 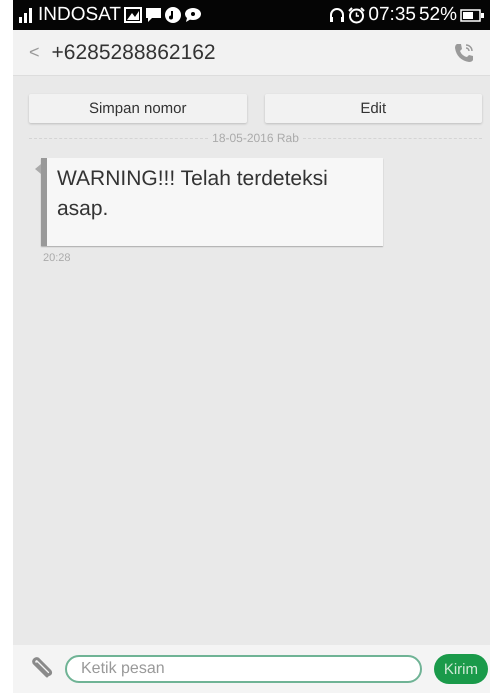 I want to click on message-bubble: WARNING!!! Telah terdeteksi asap., so click(x=212, y=202).